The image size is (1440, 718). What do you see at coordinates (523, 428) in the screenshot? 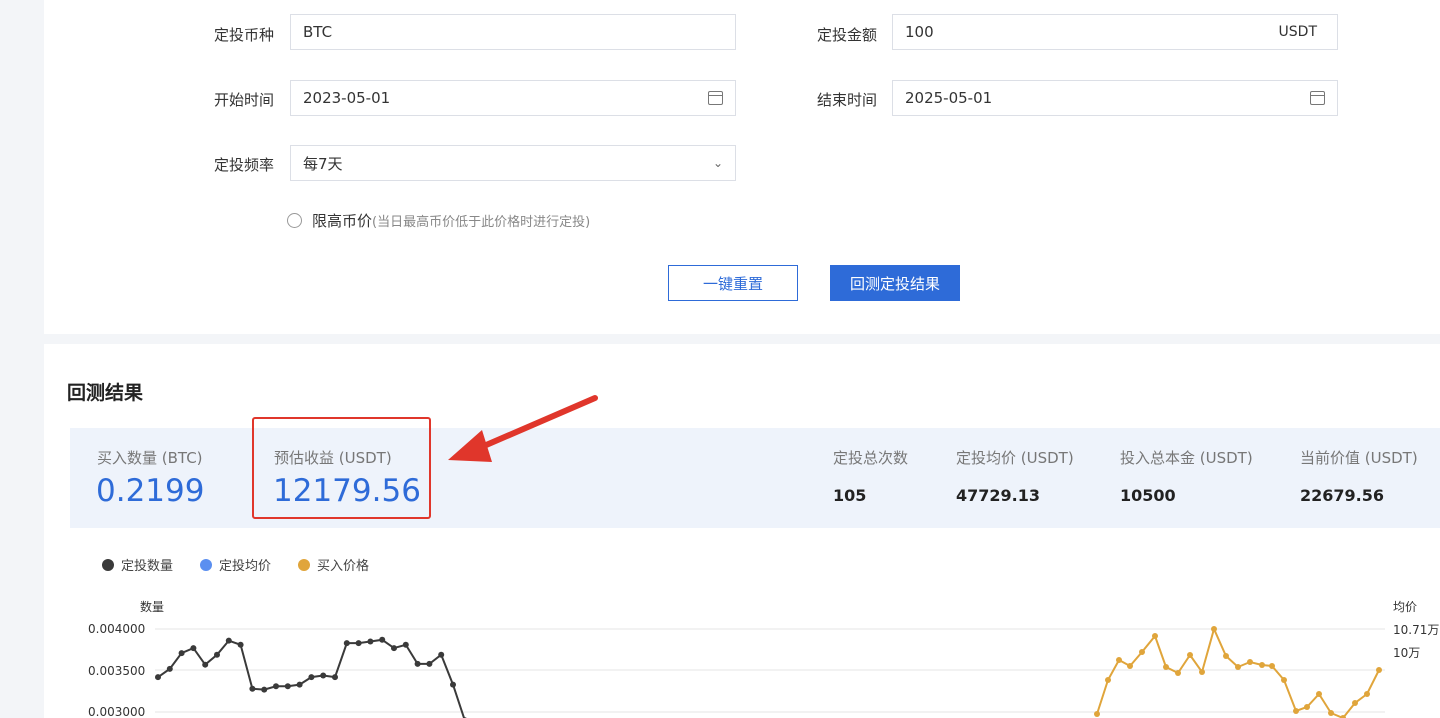
I see `red-arrow-annotation` at bounding box center [523, 428].